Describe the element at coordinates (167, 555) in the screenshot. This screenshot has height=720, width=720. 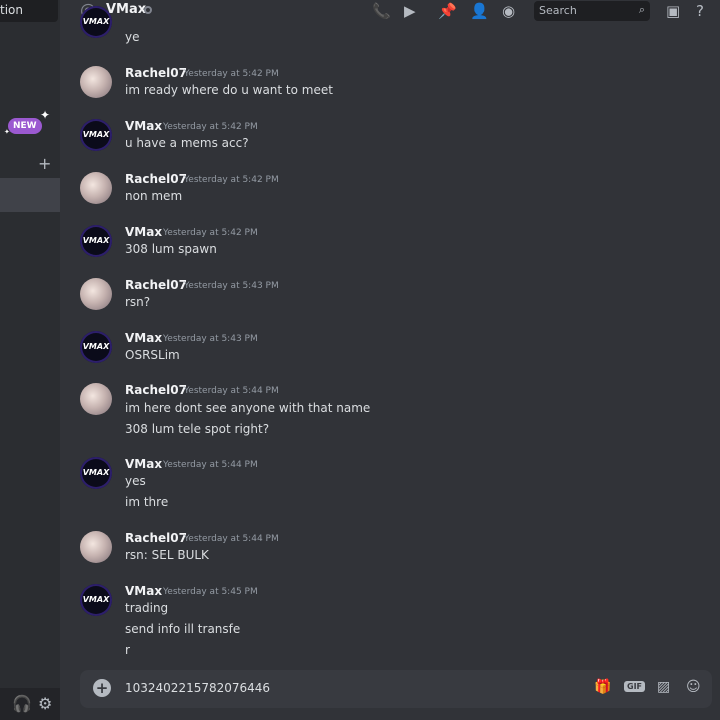
I see `message-text: rsn: SEL BULK` at that location.